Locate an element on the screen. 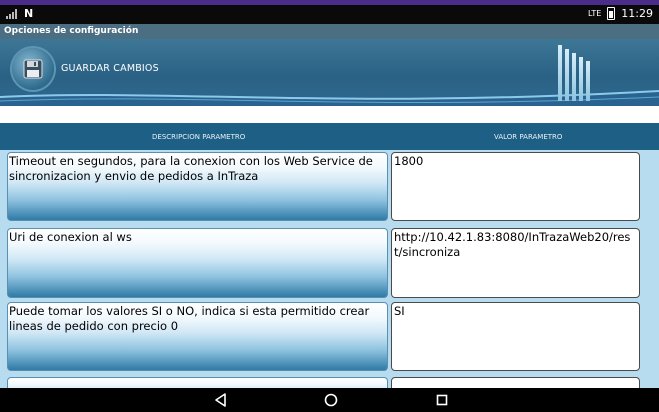  battery-icon is located at coordinates (611, 13).